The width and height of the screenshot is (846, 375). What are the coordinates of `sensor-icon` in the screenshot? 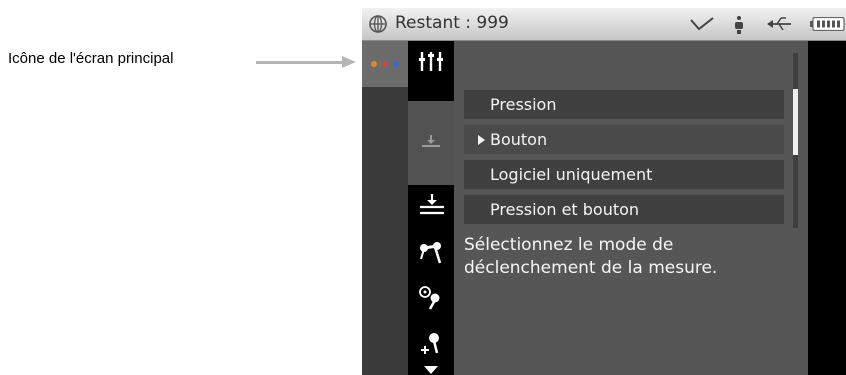 It's located at (739, 25).